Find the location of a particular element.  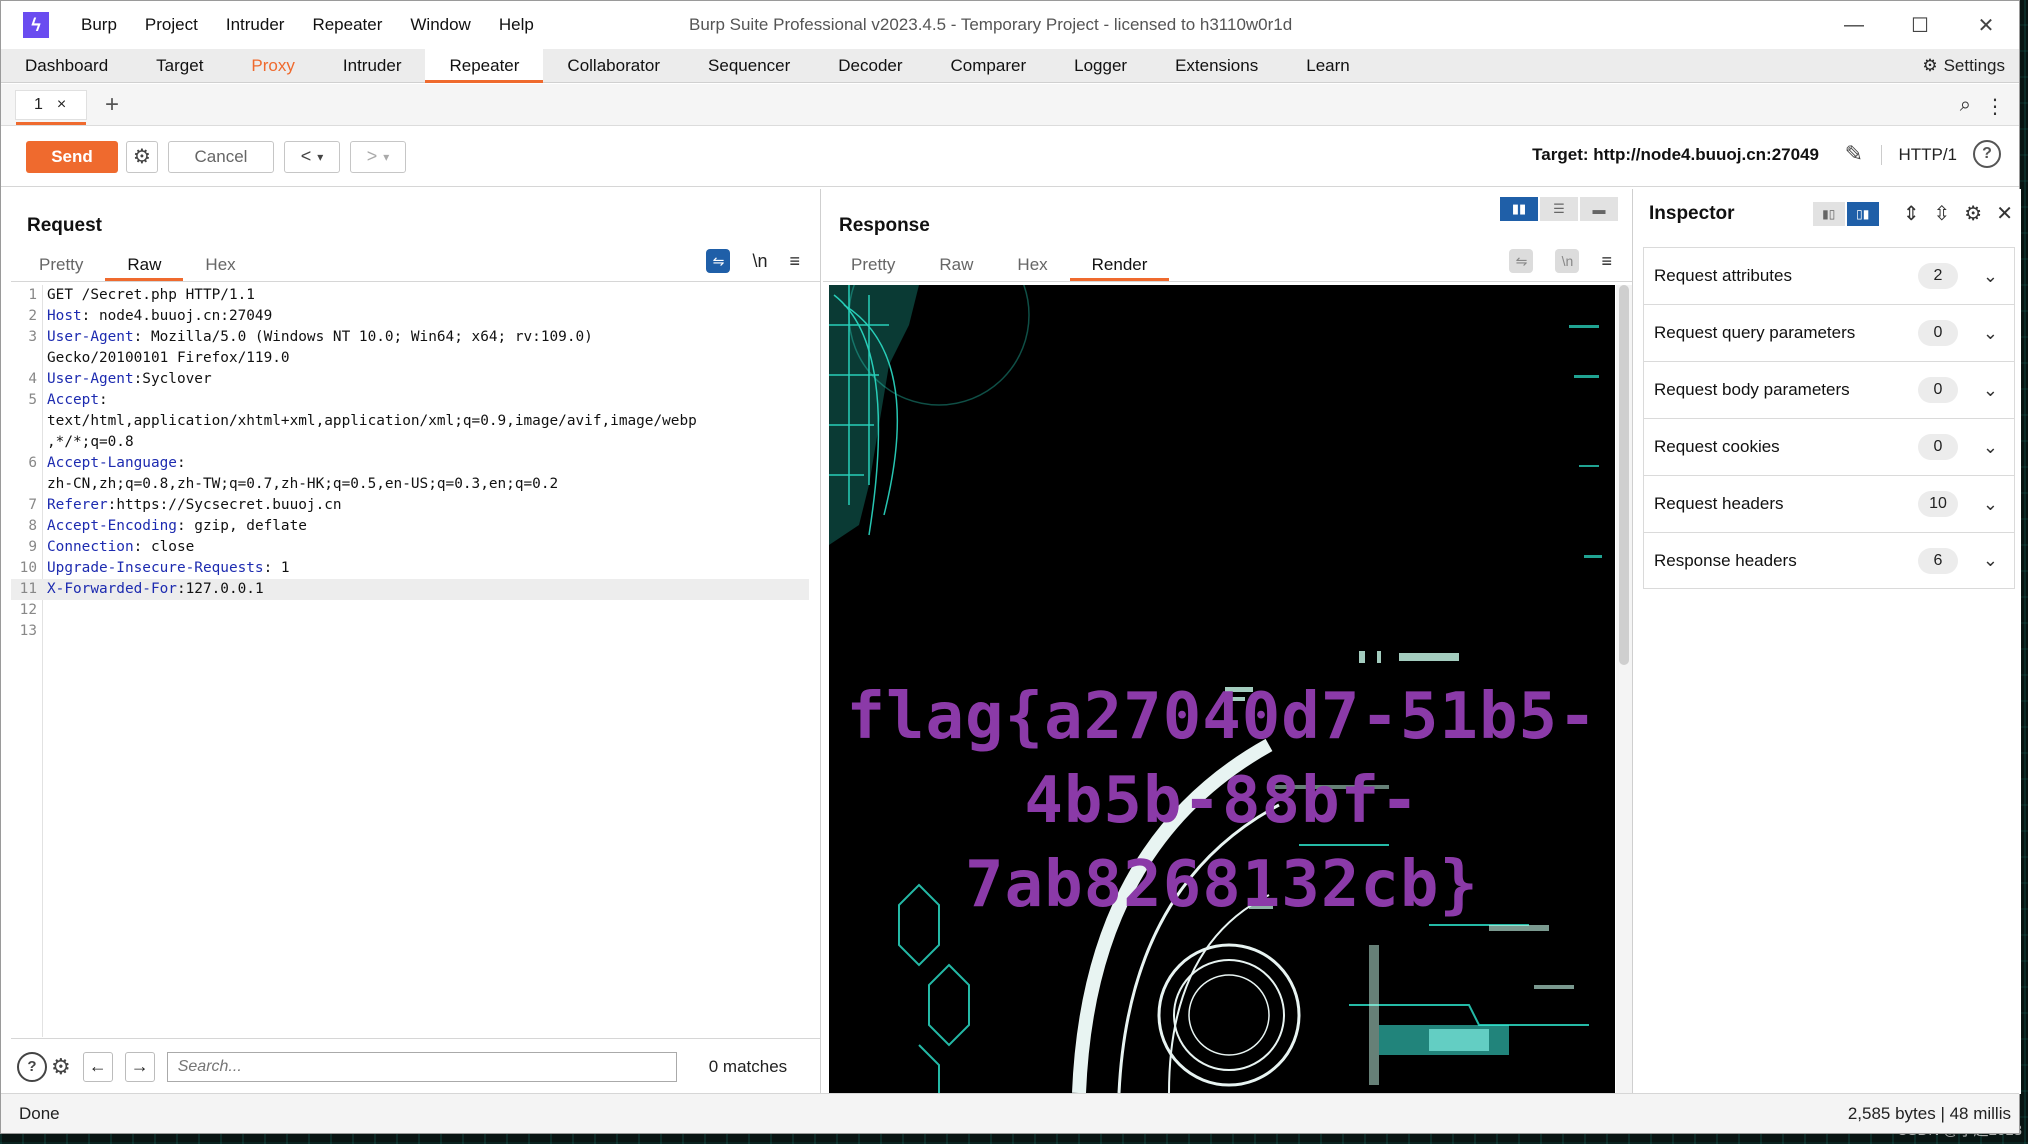

request-line: 9 Connection: close is located at coordinates (412, 547).